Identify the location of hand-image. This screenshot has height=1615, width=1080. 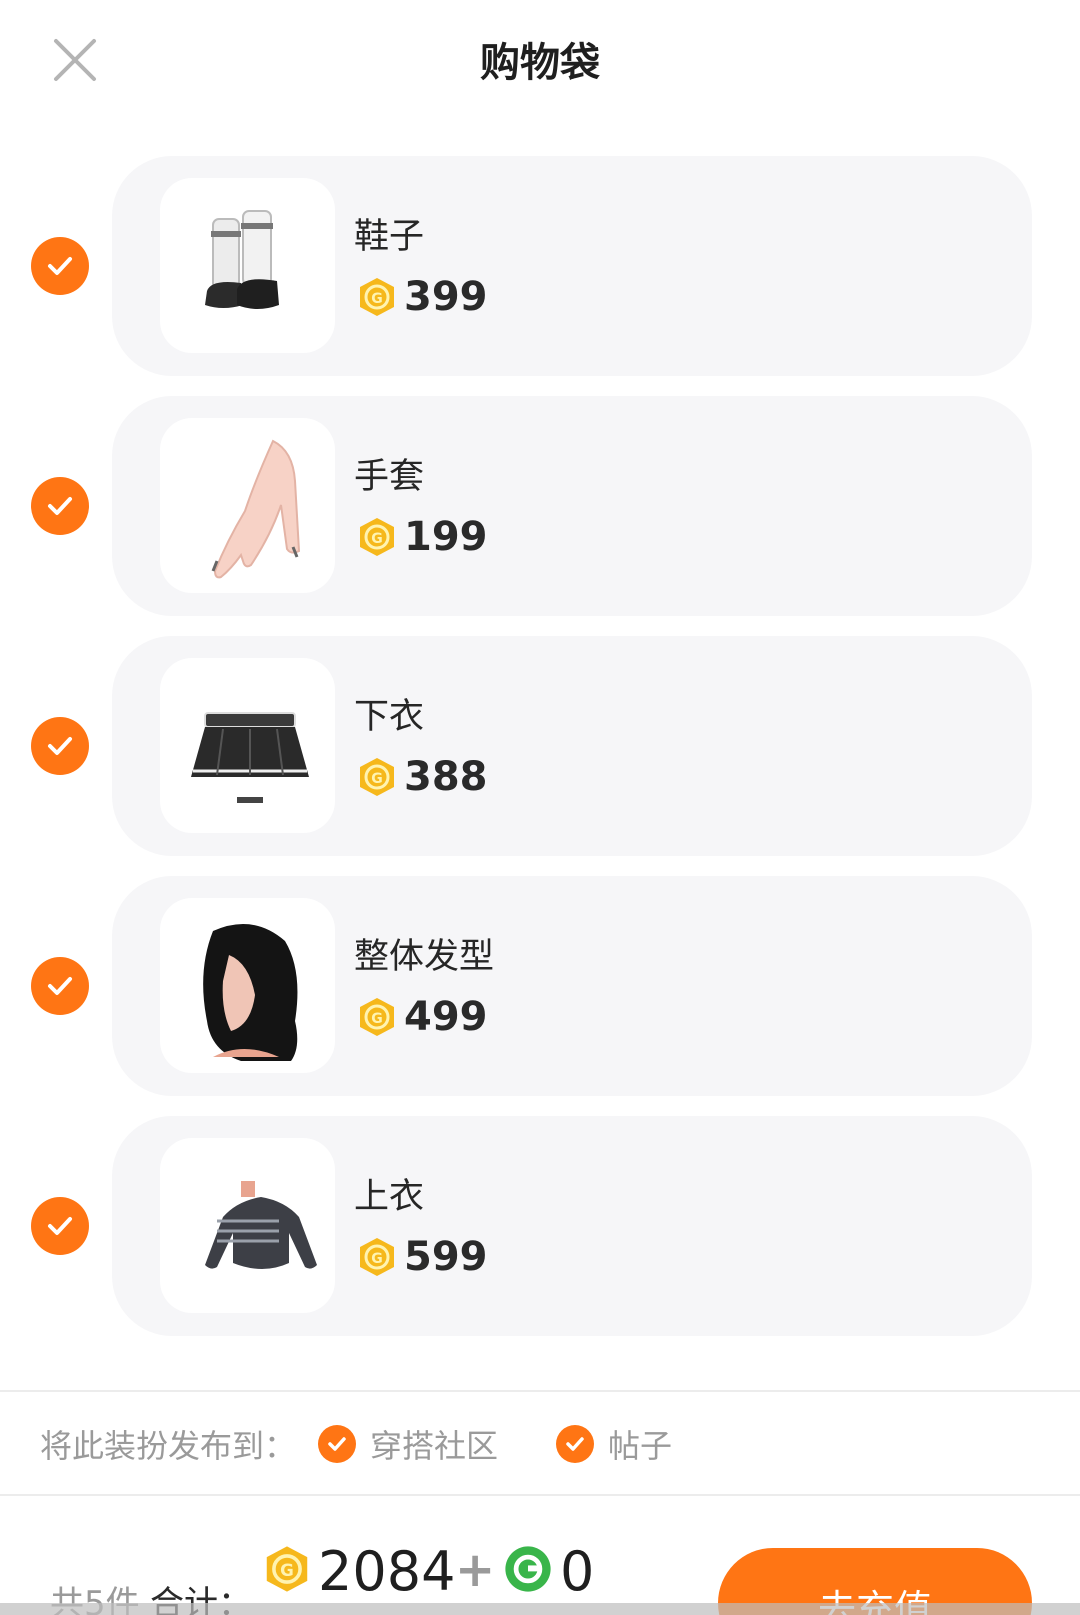
(255, 508).